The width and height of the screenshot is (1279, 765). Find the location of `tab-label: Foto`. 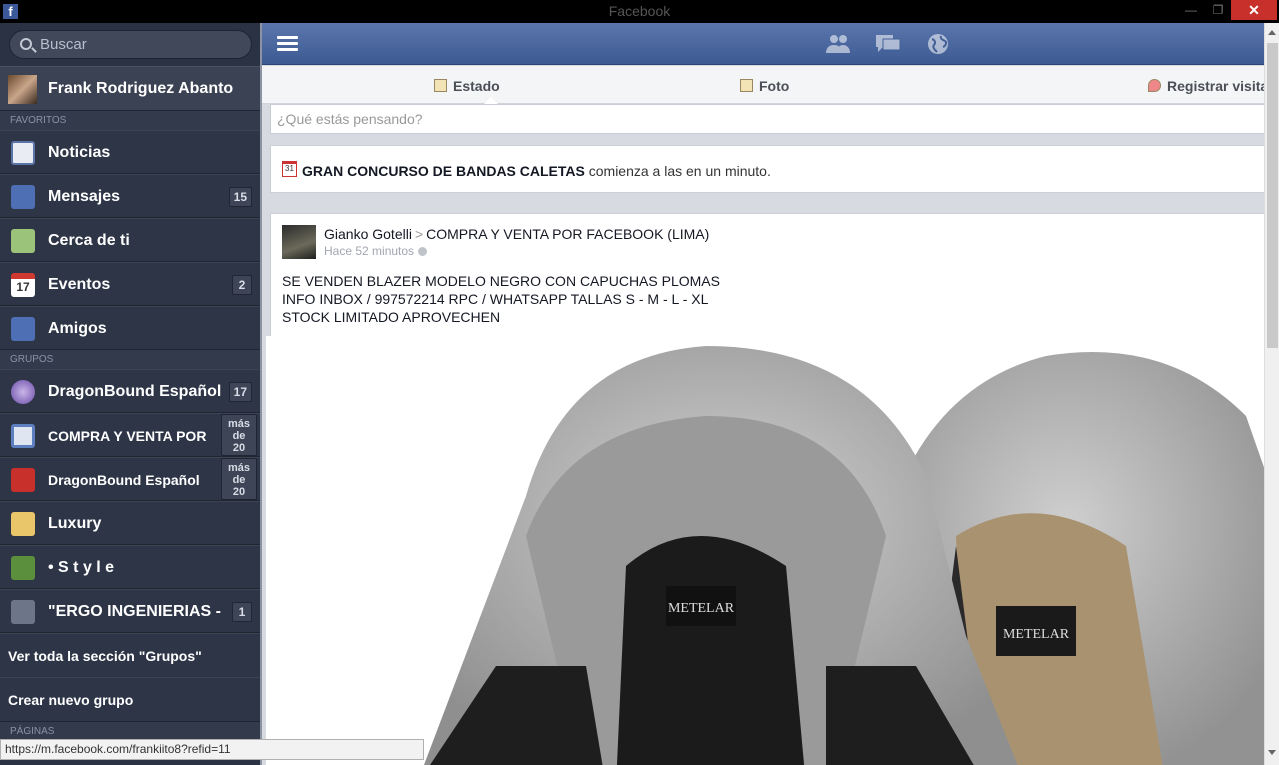

tab-label: Foto is located at coordinates (774, 86).